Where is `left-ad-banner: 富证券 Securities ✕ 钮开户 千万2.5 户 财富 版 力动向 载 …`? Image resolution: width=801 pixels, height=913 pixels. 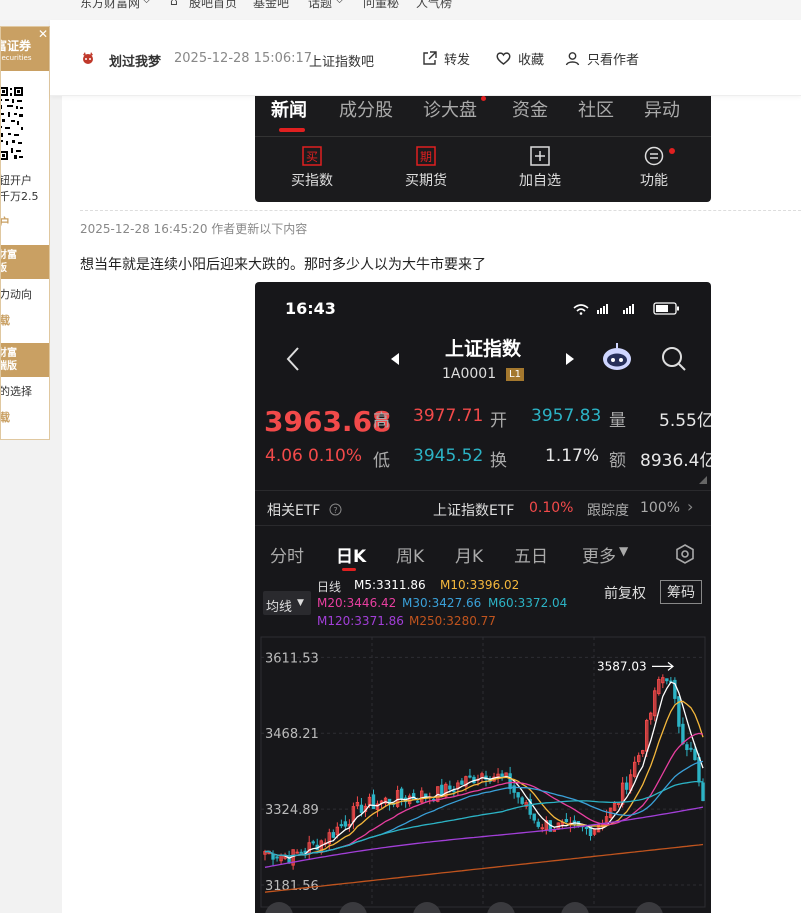
left-ad-banner: 富证券 Securities ✕ 钮开户 千万2.5 户 财富 版 力动向 载 … is located at coordinates (25, 233).